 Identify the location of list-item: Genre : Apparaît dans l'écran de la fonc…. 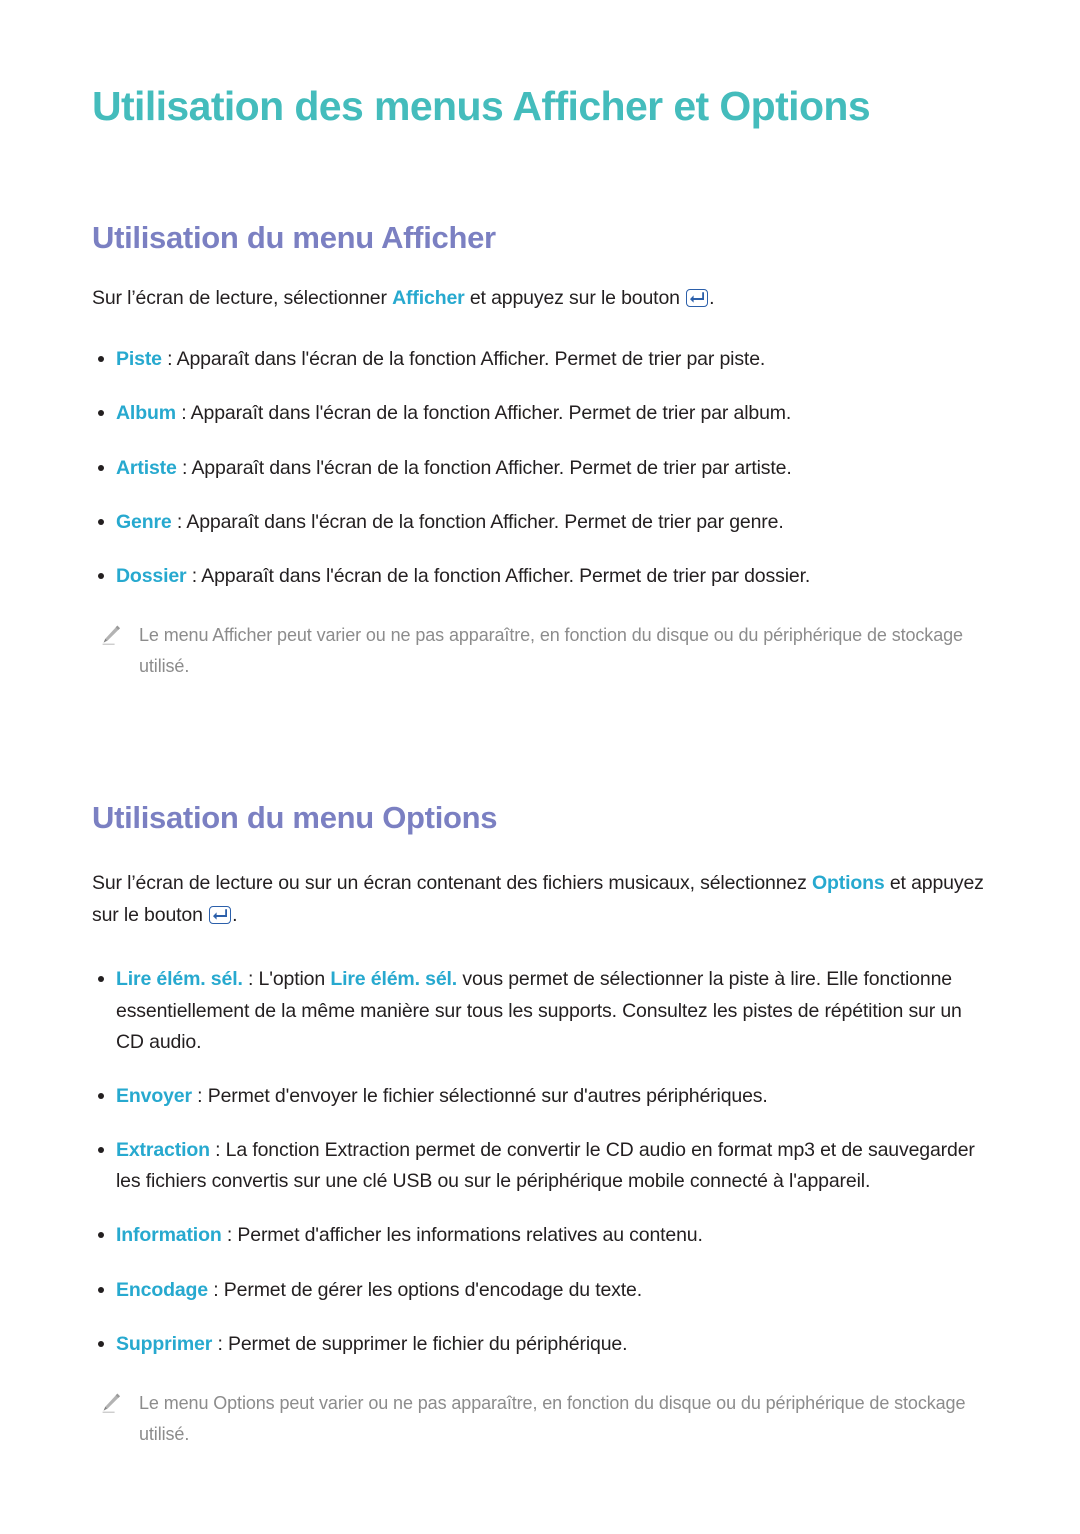
(538, 522).